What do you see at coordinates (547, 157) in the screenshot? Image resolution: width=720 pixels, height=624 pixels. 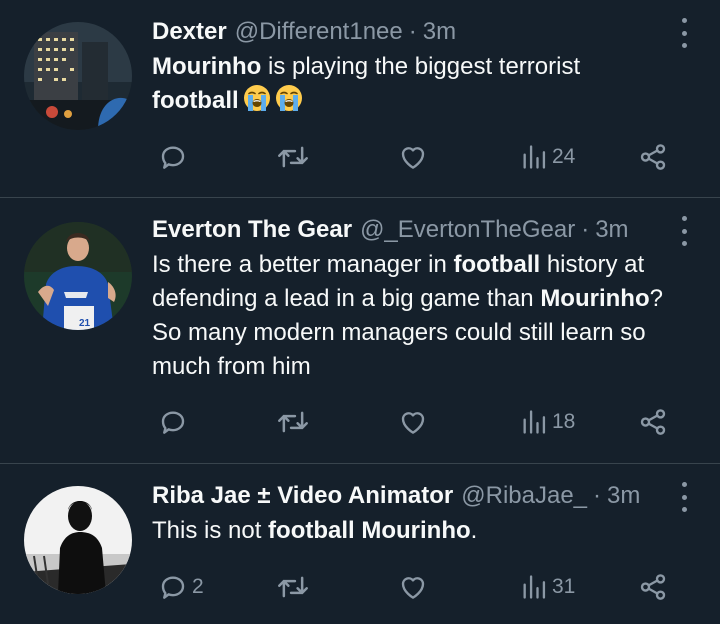 I see `views-button: 24` at bounding box center [547, 157].